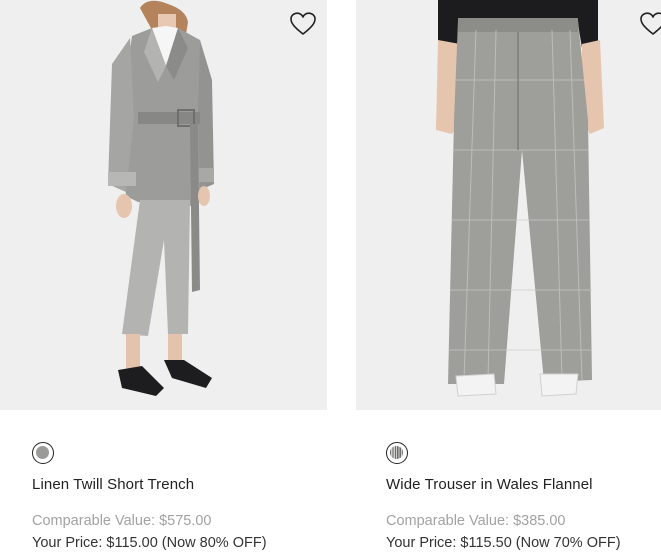  I want to click on comparable-value: Comparable Value: $385.00, so click(476, 521).